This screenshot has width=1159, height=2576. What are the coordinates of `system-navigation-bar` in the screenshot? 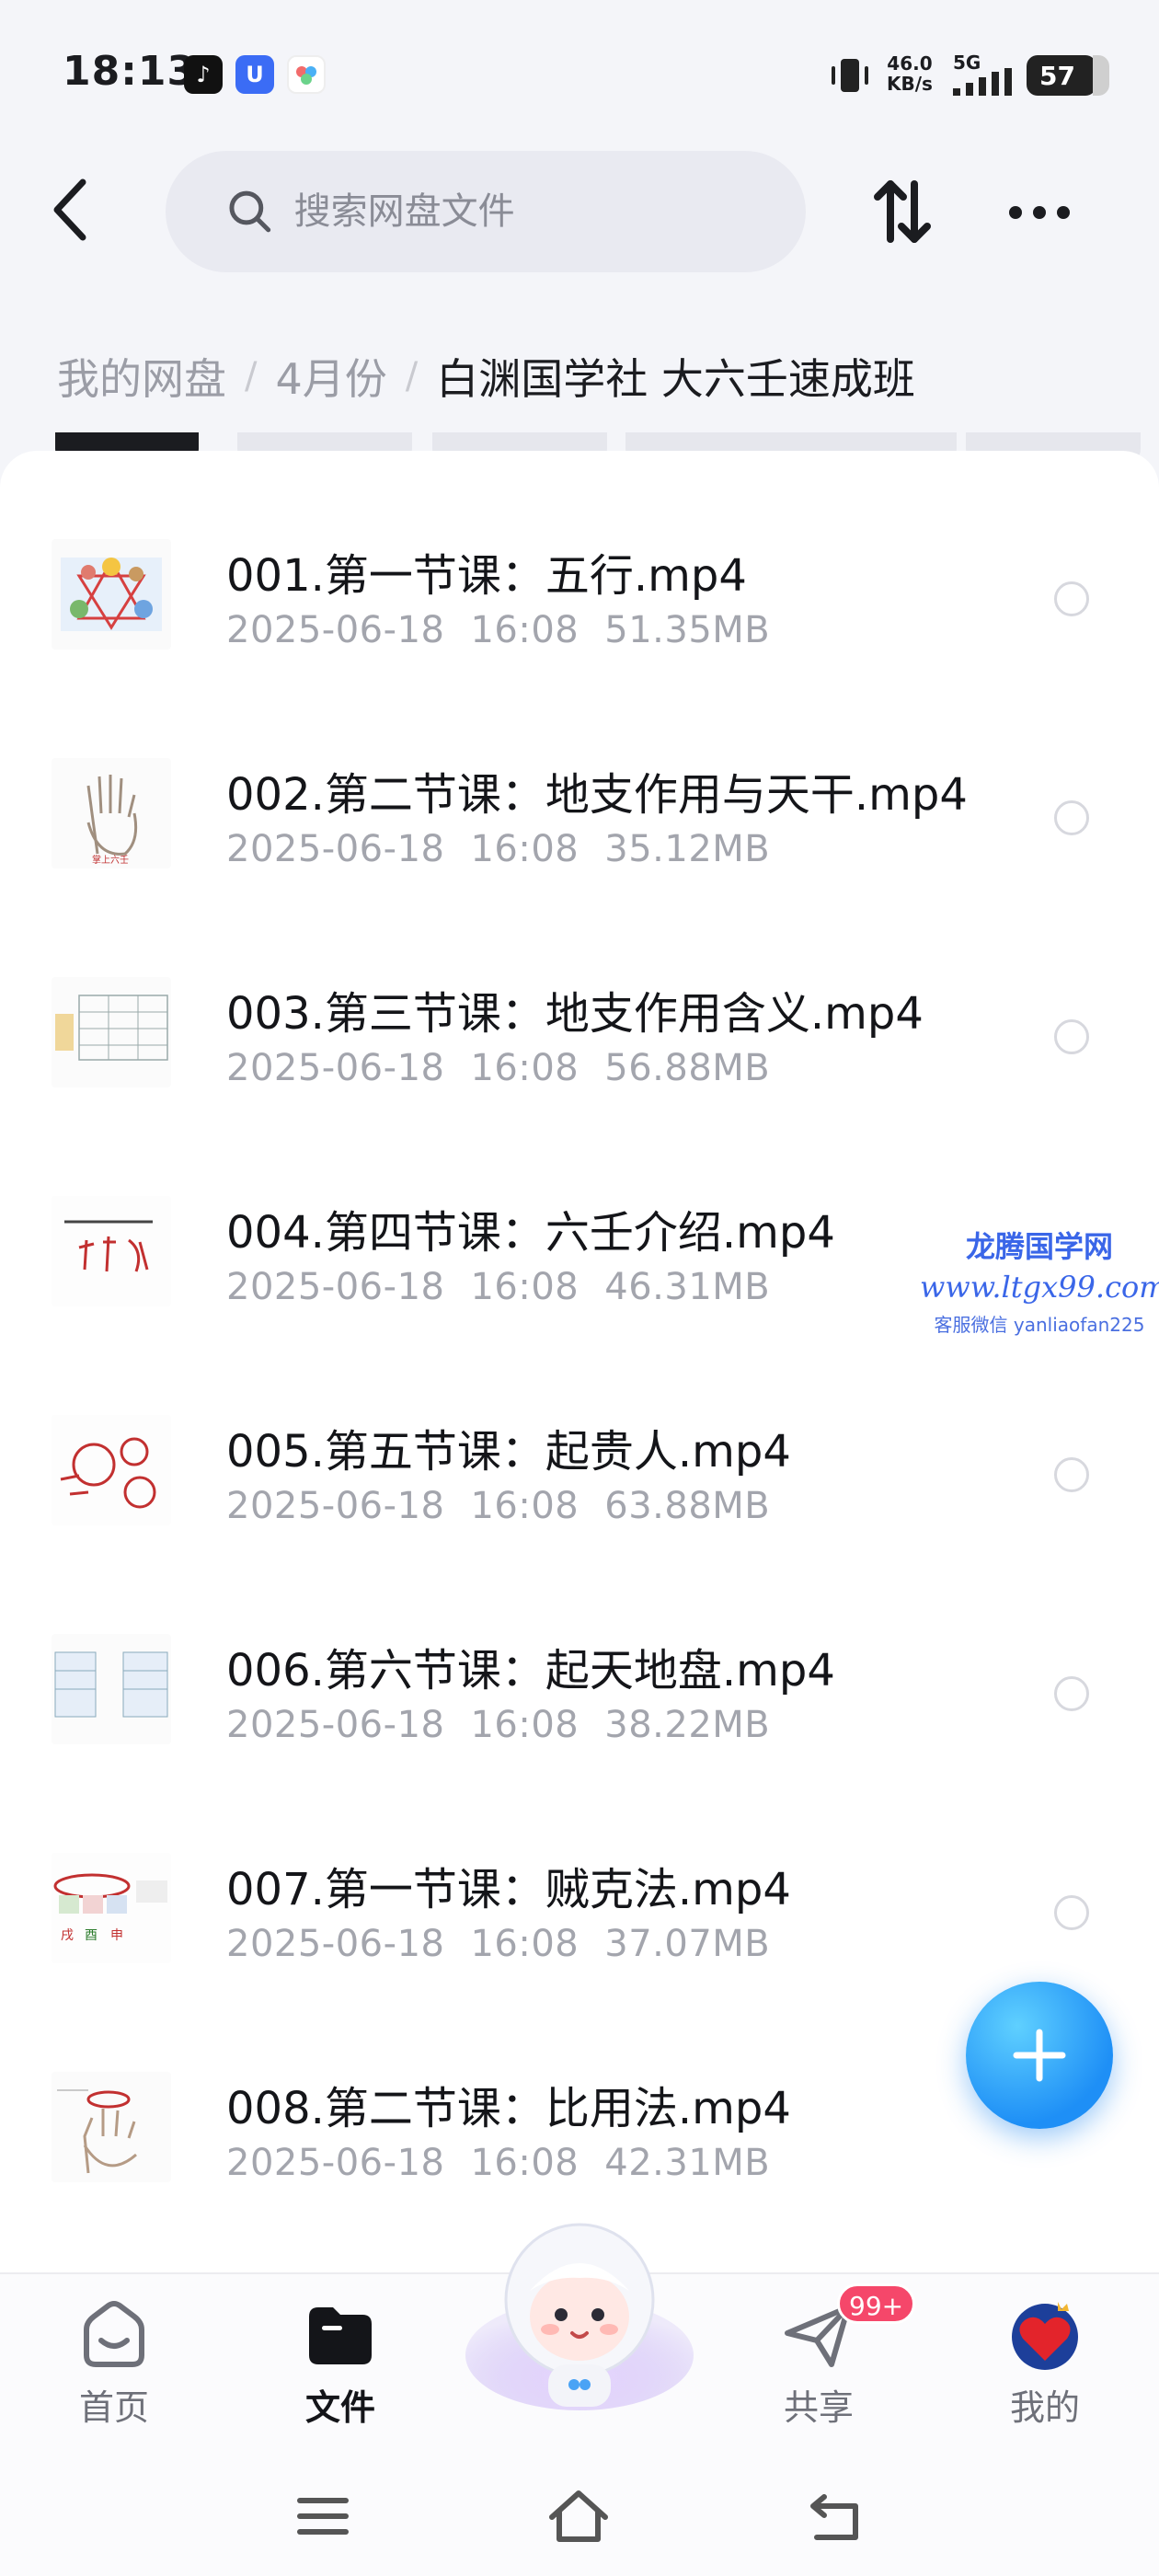 It's located at (579, 2516).